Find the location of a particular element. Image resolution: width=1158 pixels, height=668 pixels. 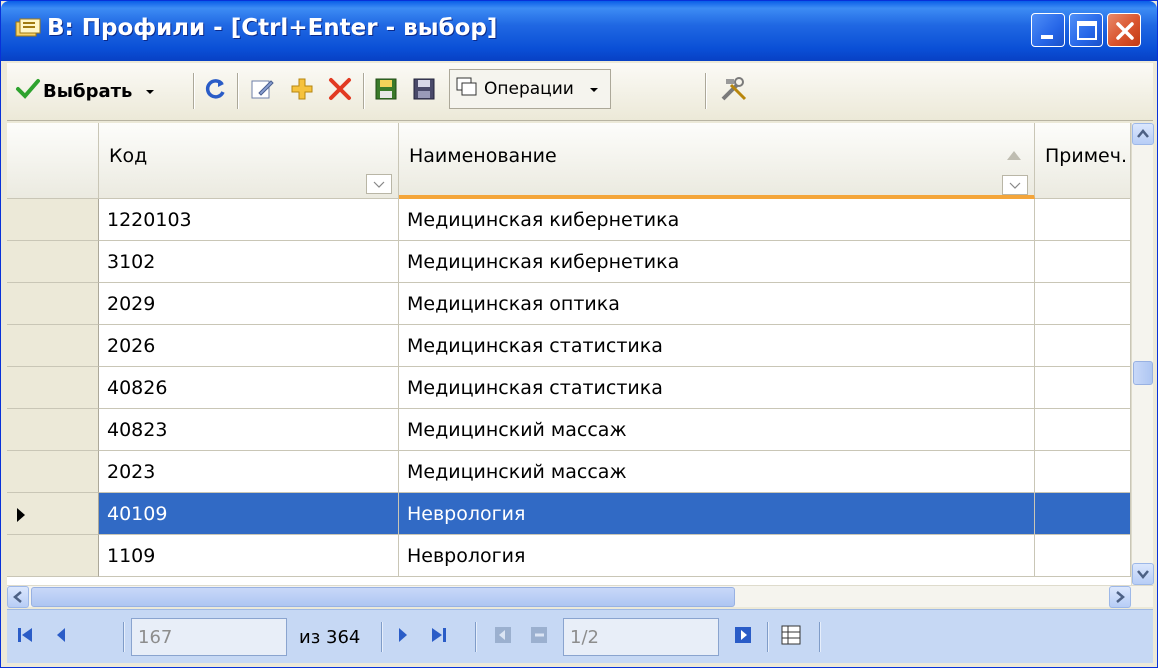

select-button: Выбрать is located at coordinates (85, 91).